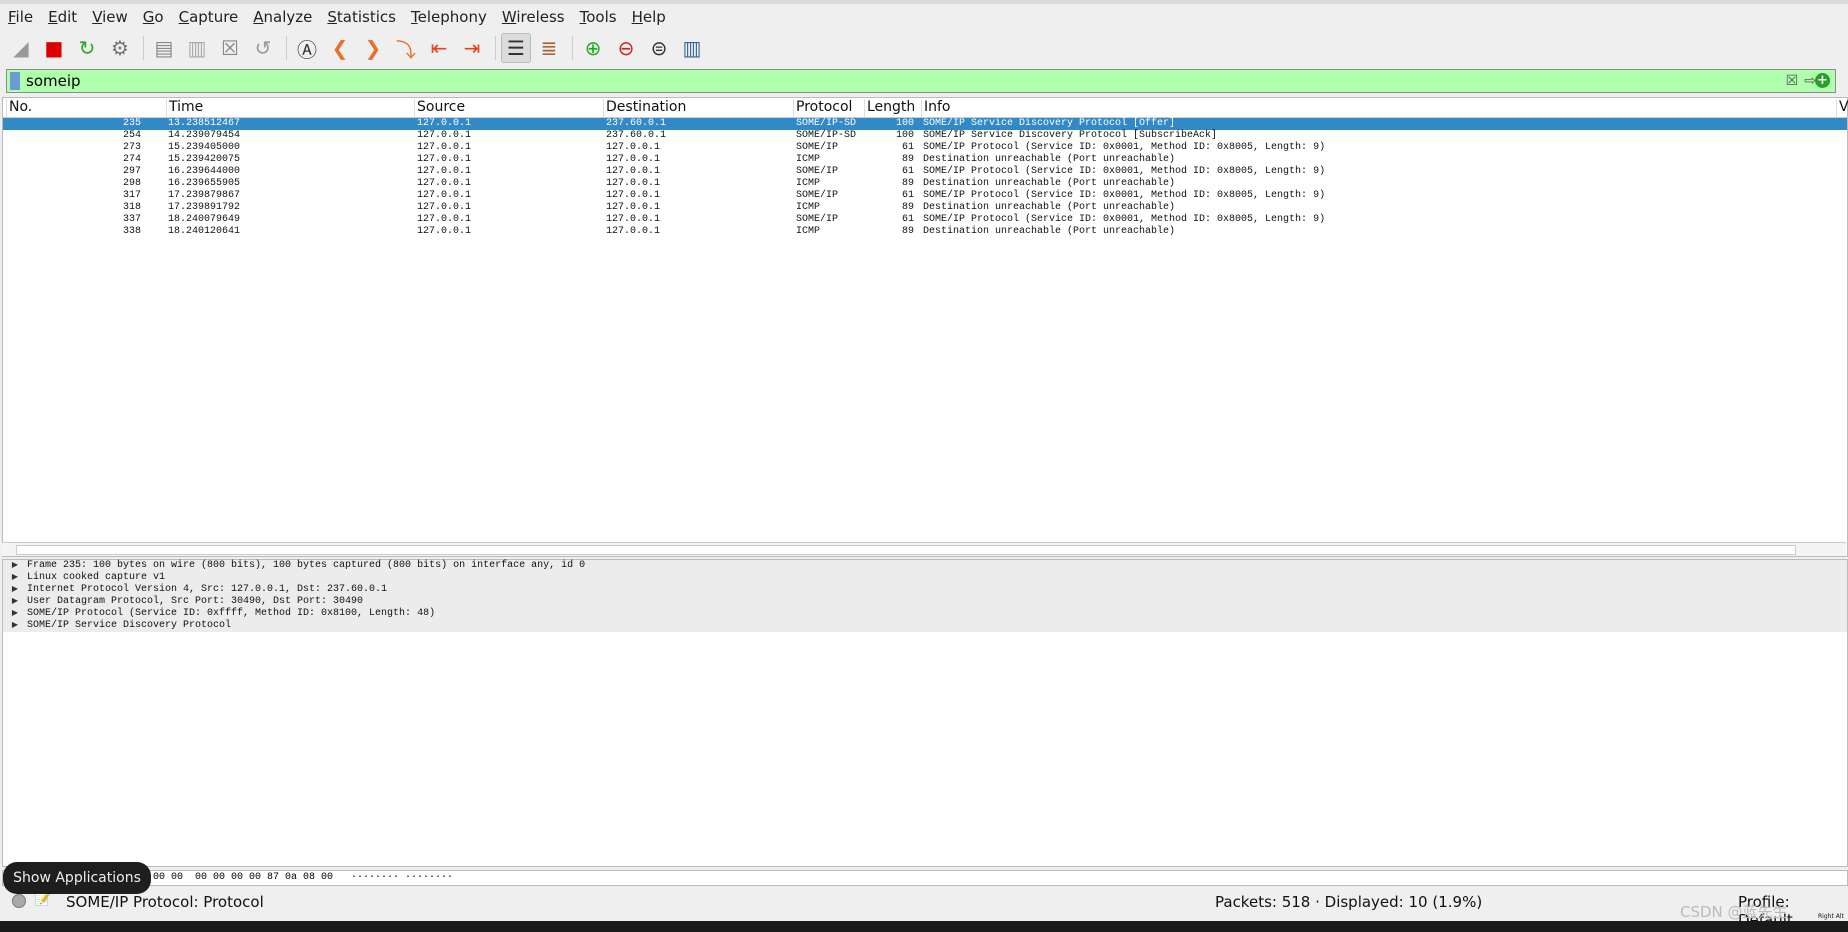 Image resolution: width=1848 pixels, height=932 pixels. What do you see at coordinates (533, 17) in the screenshot?
I see `menu-wireless: Wireless` at bounding box center [533, 17].